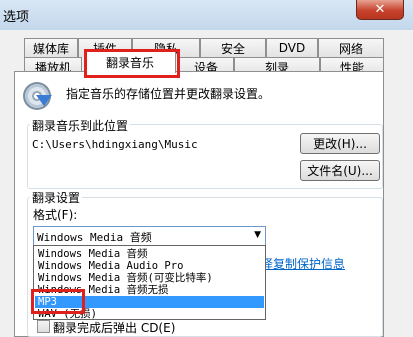  I want to click on format-option: Windows Media 音频, so click(149, 254).